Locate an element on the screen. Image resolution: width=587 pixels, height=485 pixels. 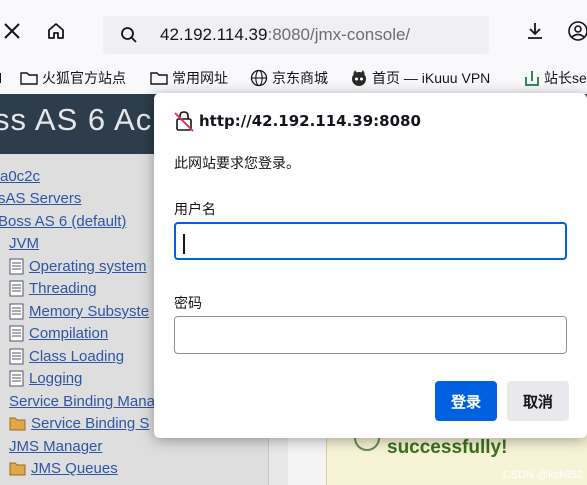
password-input is located at coordinates (370, 335).